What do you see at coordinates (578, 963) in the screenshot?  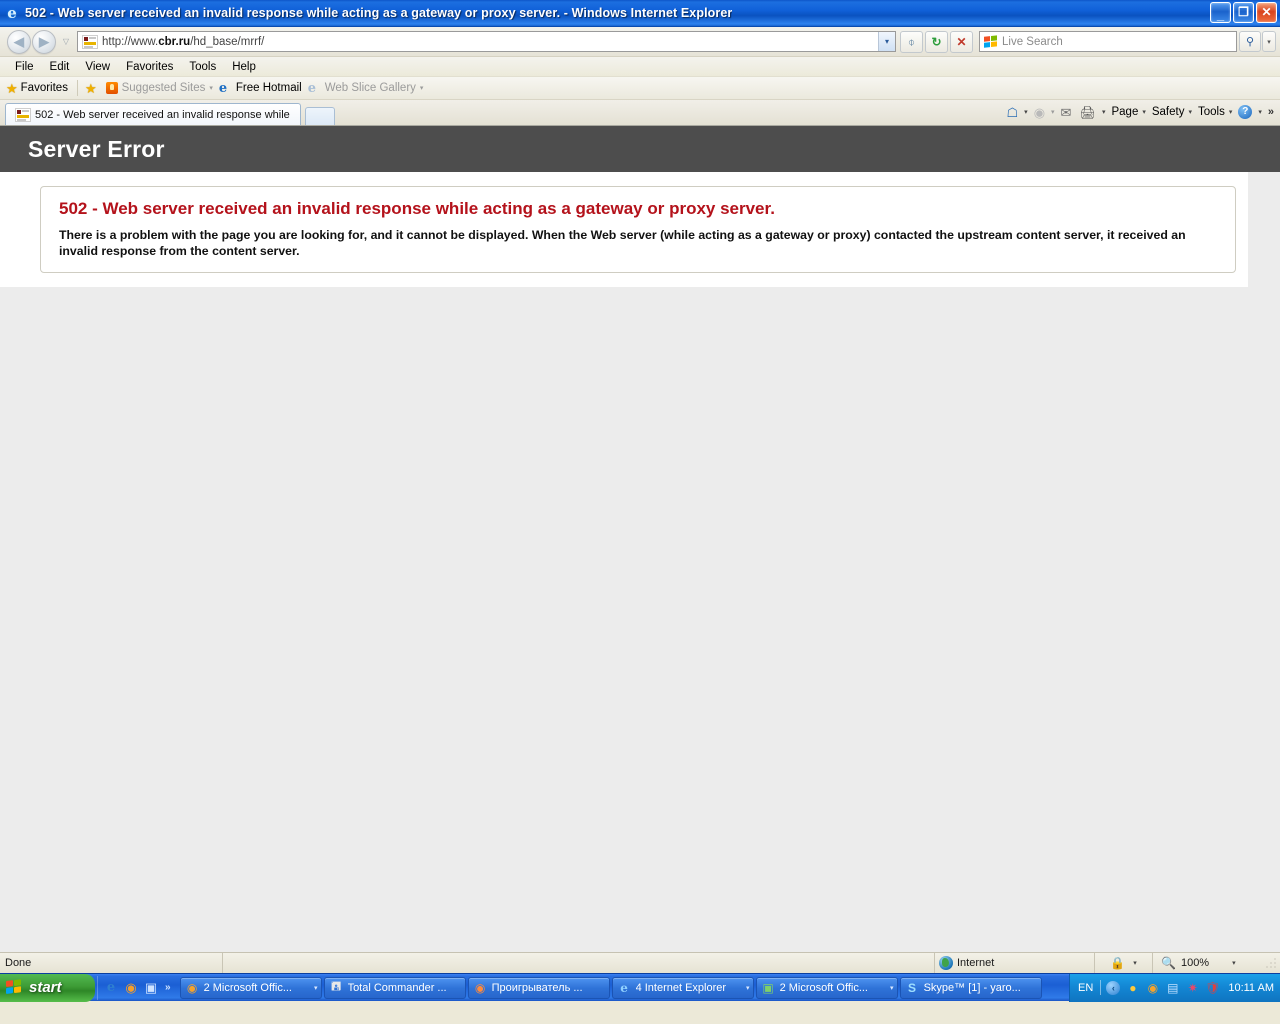 I see `status-bar-filler` at bounding box center [578, 963].